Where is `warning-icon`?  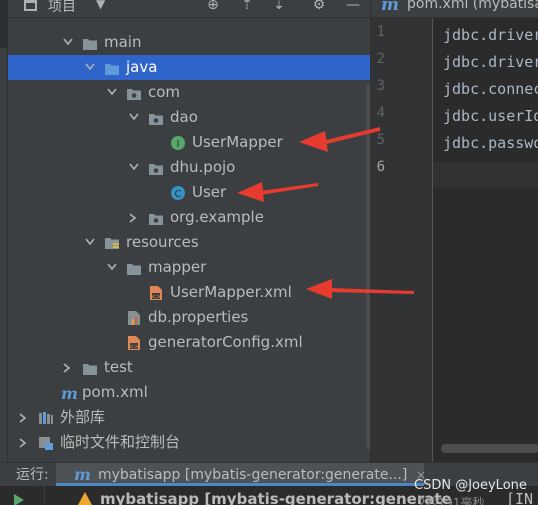 warning-icon is located at coordinates (85, 498).